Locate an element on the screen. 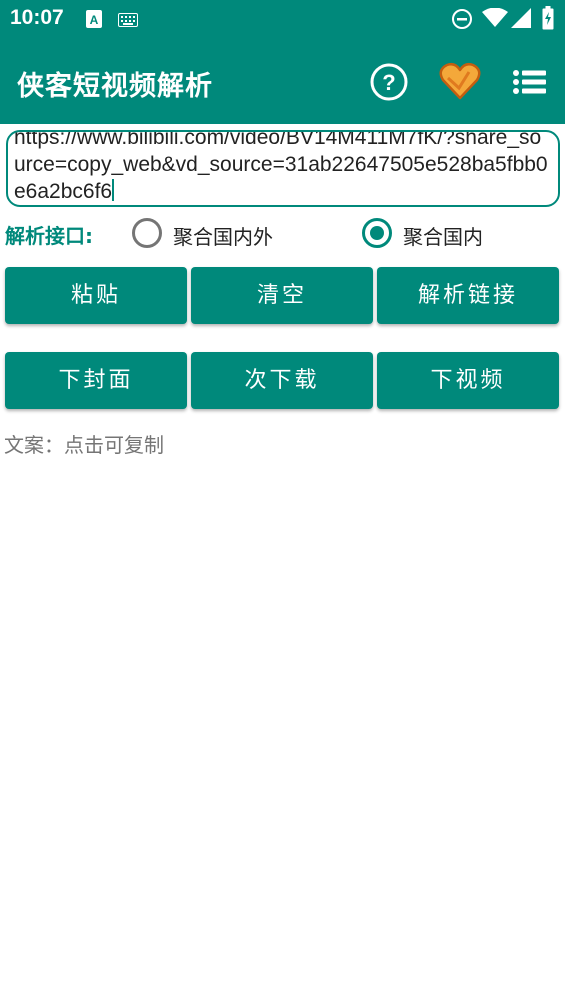  secondary-download-button: 次下载 is located at coordinates (282, 380).